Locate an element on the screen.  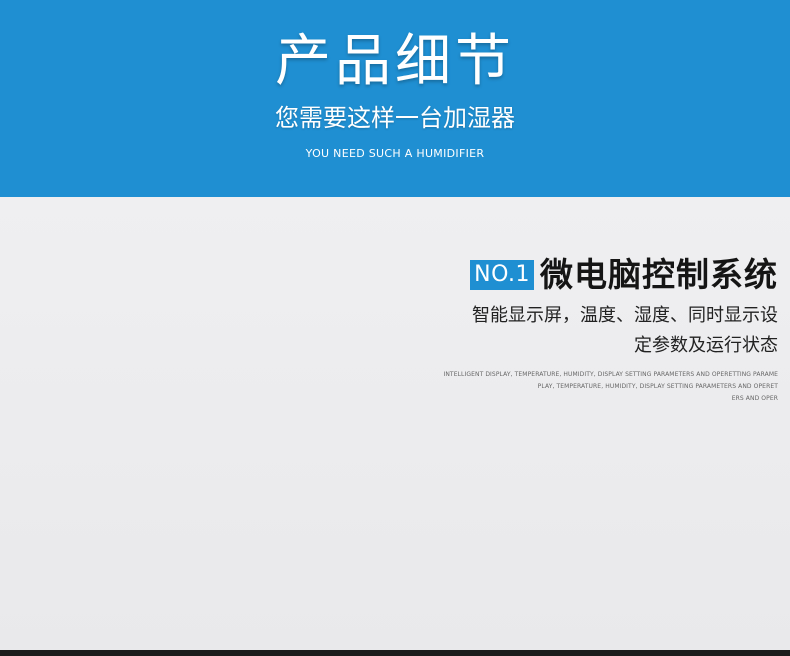
banner-english-subtitle: YOU NEED SUCH A HUMIDIFIER is located at coordinates (395, 153).